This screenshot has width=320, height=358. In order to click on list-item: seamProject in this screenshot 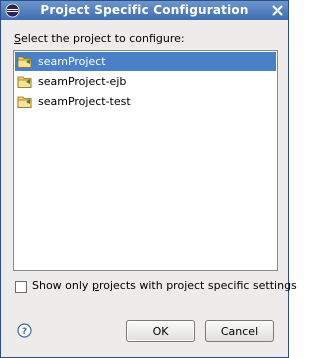, I will do `click(145, 61)`.